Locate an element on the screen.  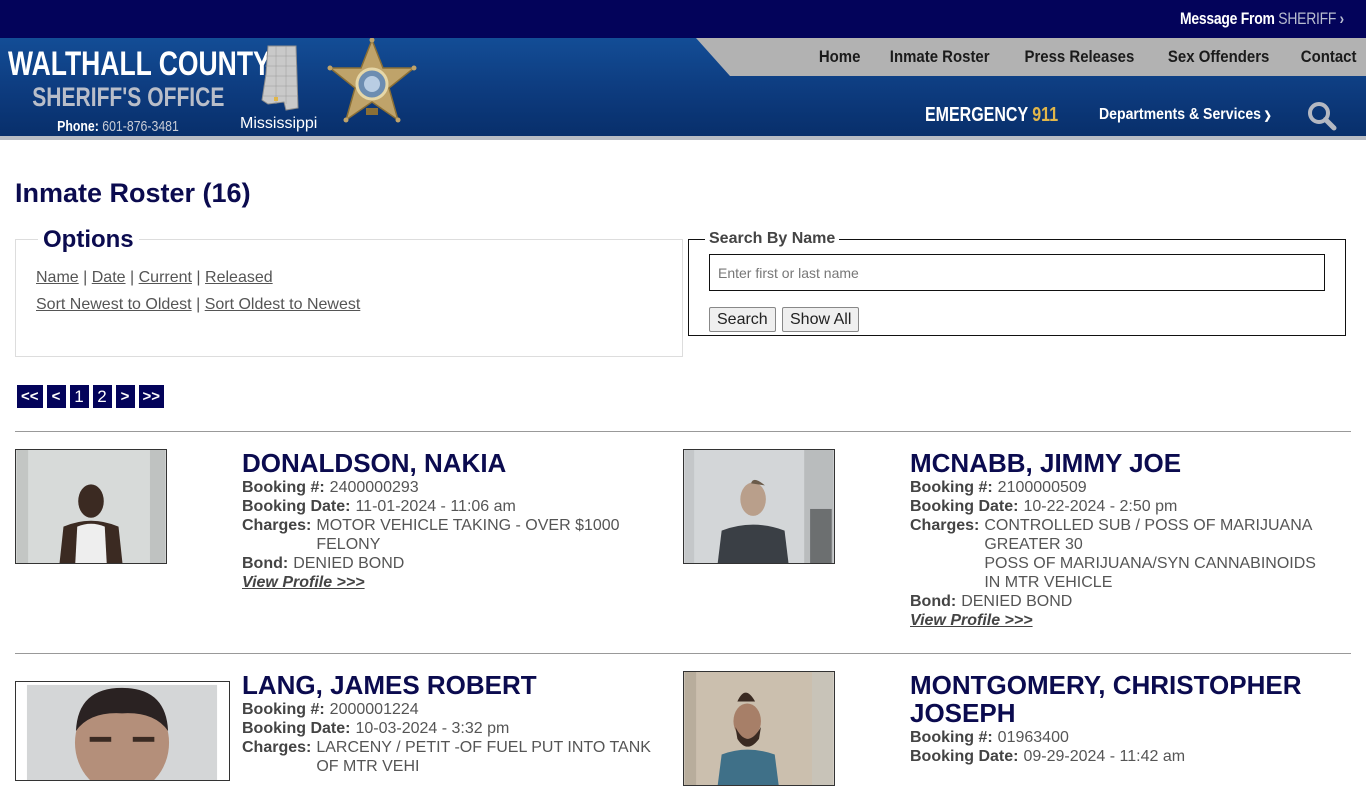
filter-links: Name | Date | Current | Released is located at coordinates (154, 278).